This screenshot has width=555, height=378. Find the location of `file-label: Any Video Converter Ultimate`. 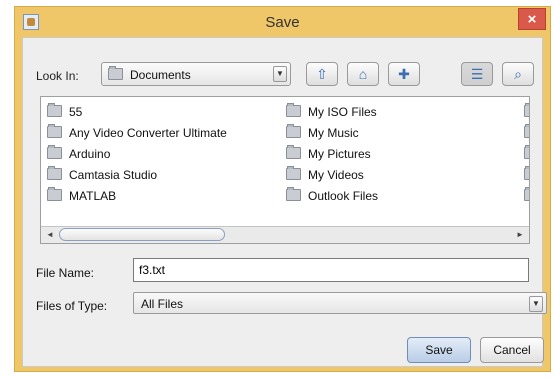

file-label: Any Video Converter Ultimate is located at coordinates (148, 133).